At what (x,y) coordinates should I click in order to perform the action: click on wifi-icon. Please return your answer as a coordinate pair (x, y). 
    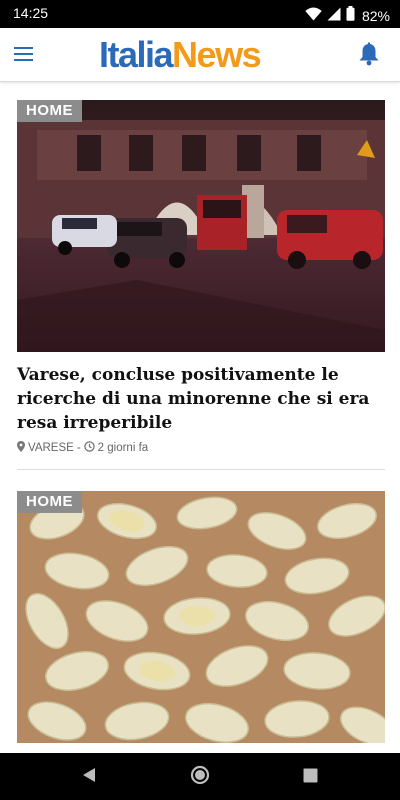
    Looking at the image, I should click on (313, 15).